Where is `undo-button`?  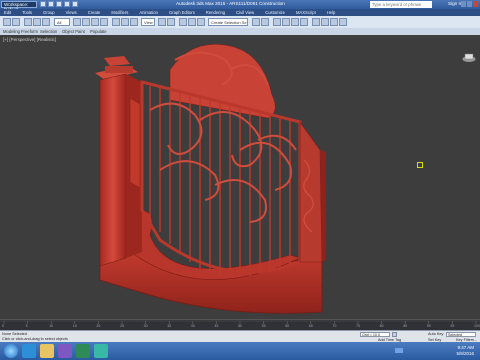 undo-button is located at coordinates (7, 22).